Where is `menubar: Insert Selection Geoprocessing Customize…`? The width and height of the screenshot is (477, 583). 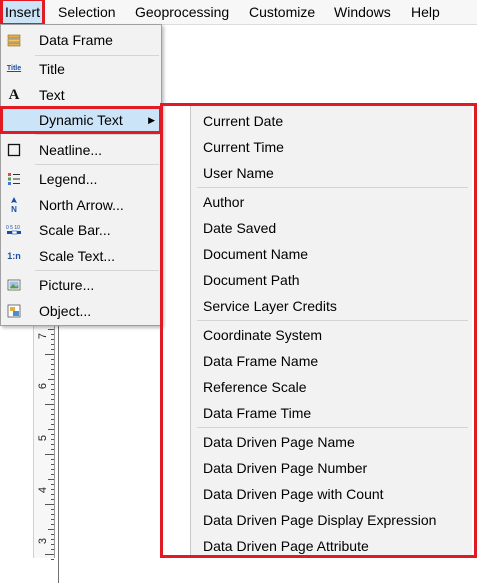 menubar: Insert Selection Geoprocessing Customize… is located at coordinates (238, 13).